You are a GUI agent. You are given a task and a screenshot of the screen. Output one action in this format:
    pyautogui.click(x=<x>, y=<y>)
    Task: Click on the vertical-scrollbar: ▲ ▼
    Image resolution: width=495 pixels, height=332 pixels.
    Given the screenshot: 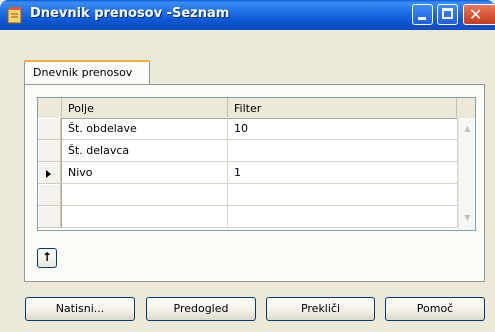 What is the action you would take?
    pyautogui.click(x=466, y=174)
    